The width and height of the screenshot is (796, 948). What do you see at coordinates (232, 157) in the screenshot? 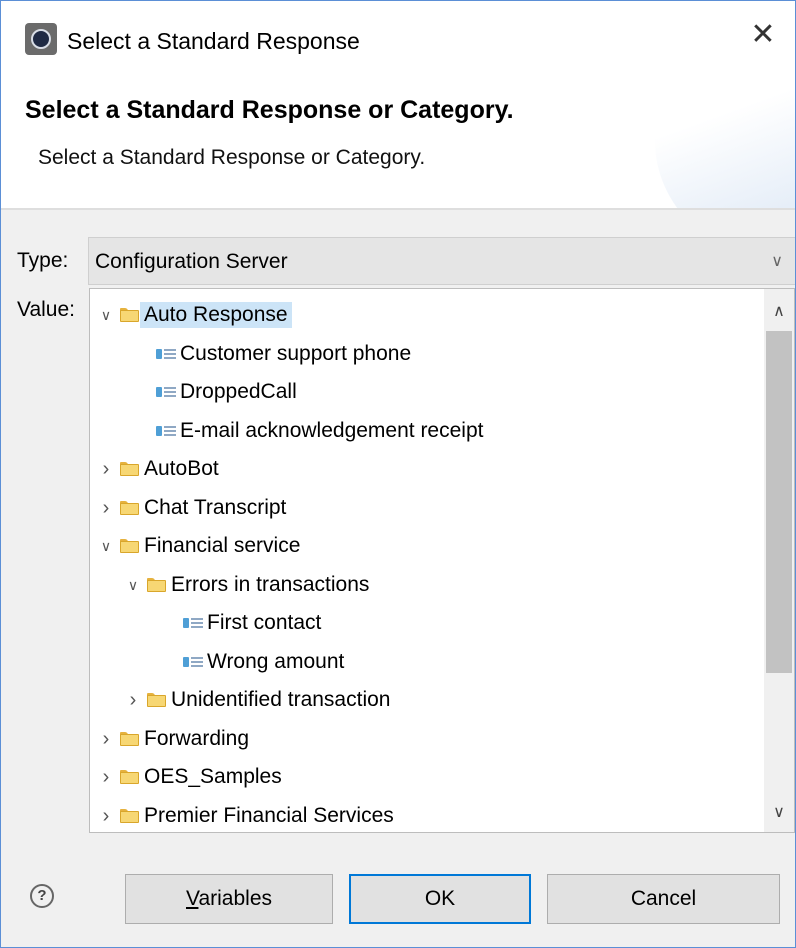
I see `banner-subtitle: Select a Standard Response or Category.` at bounding box center [232, 157].